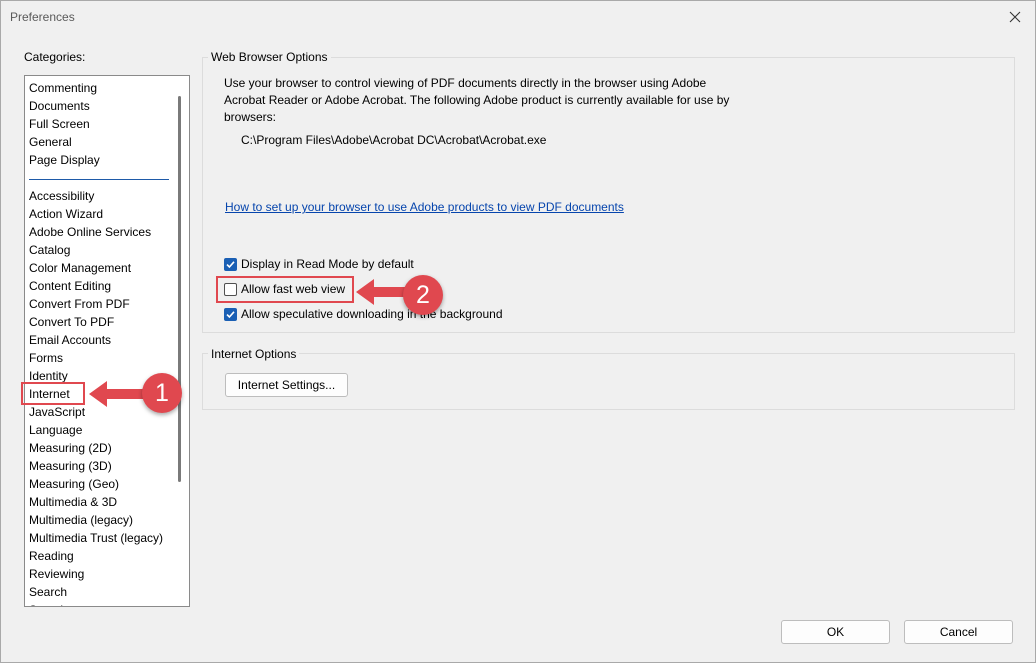 This screenshot has width=1036, height=663. What do you see at coordinates (518, 17) in the screenshot?
I see `title-bar: Preferences` at bounding box center [518, 17].